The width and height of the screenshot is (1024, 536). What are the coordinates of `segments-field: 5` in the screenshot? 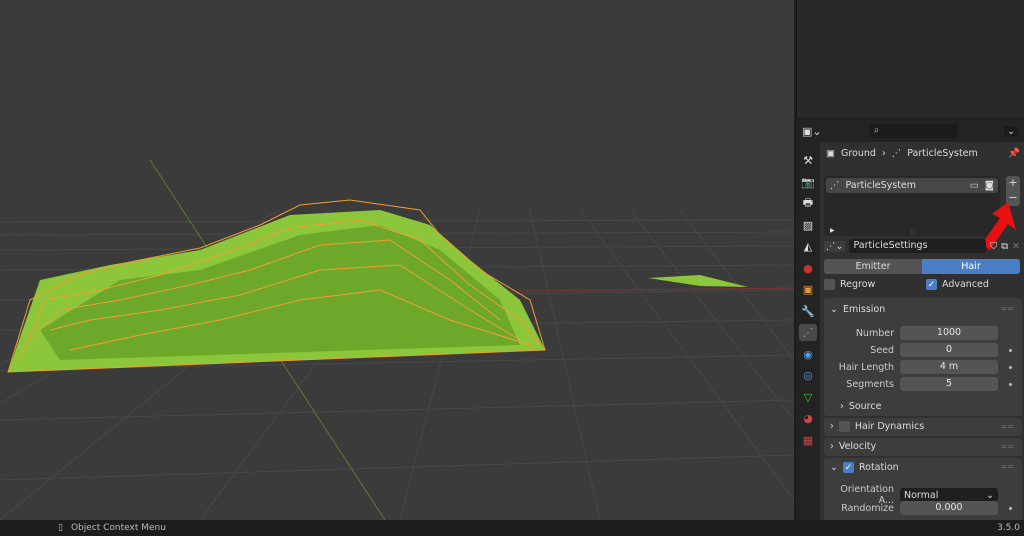 It's located at (949, 384).